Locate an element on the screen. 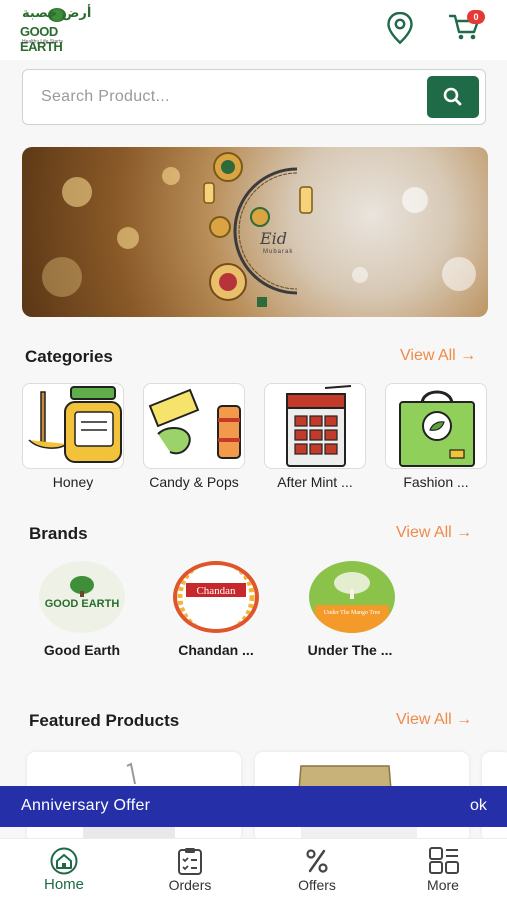 Image resolution: width=507 pixels, height=900 pixels. location-pin-icon is located at coordinates (400, 28).